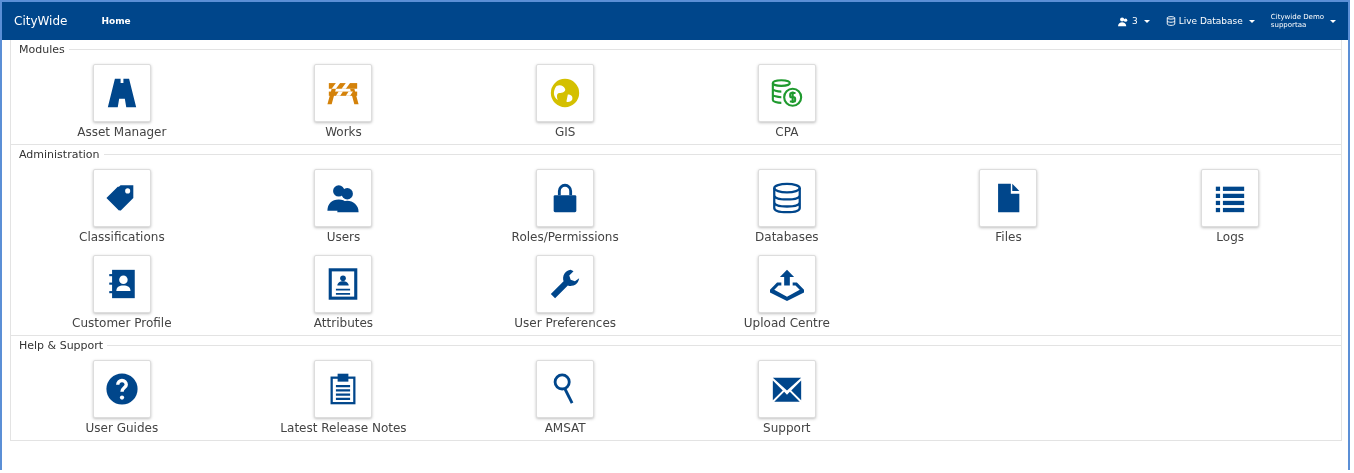 The width and height of the screenshot is (1354, 473). What do you see at coordinates (565, 237) in the screenshot?
I see `tile-label: Roles/Permissions` at bounding box center [565, 237].